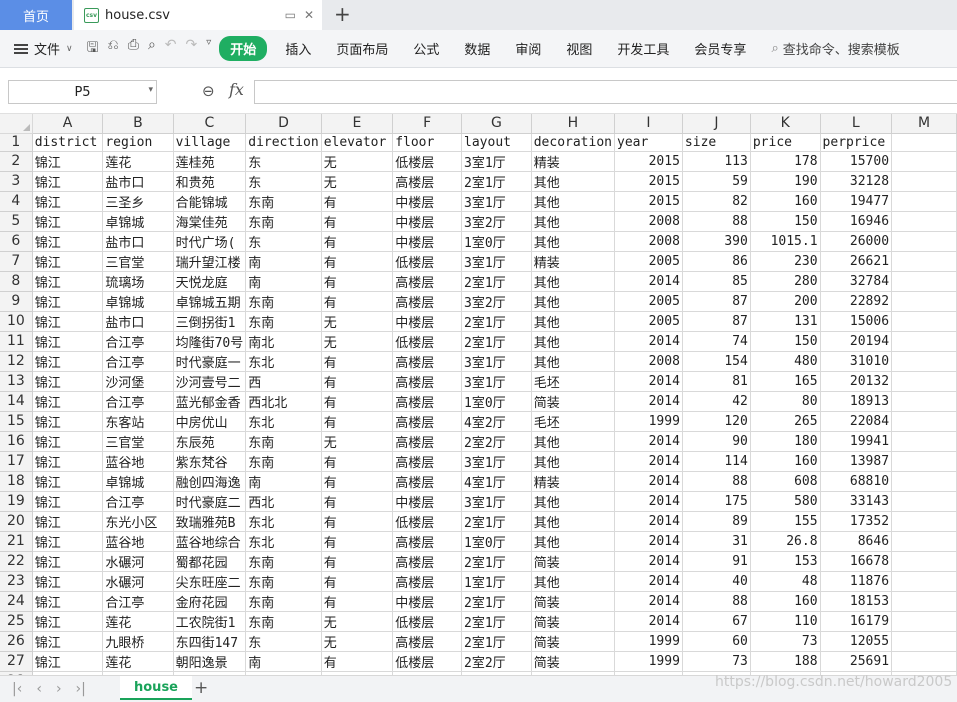 This screenshot has height=702, width=957. Describe the element at coordinates (210, 501) in the screenshot. I see `cell: 时代豪庭二` at that location.